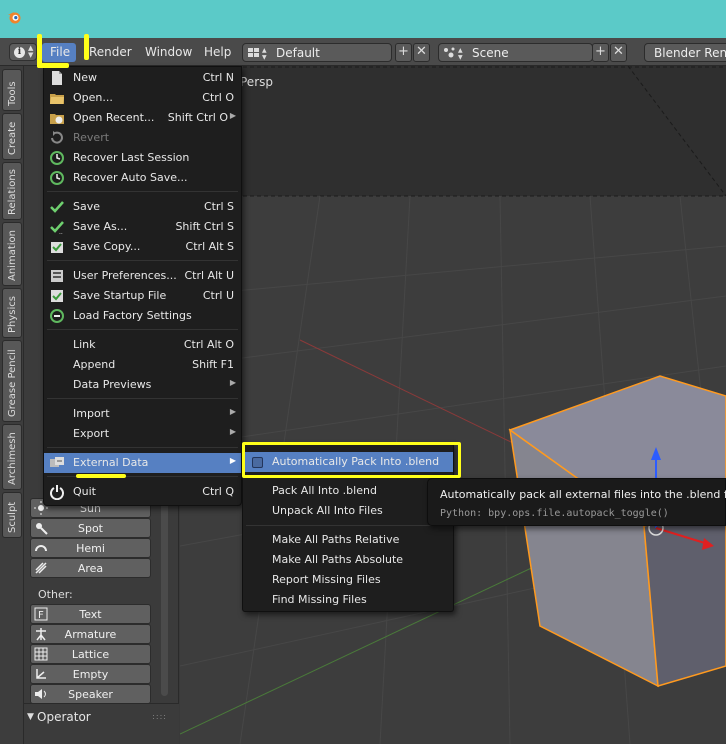  What do you see at coordinates (515, 52) in the screenshot?
I see `scene-selector: ▲ ▼ Scene` at bounding box center [515, 52].